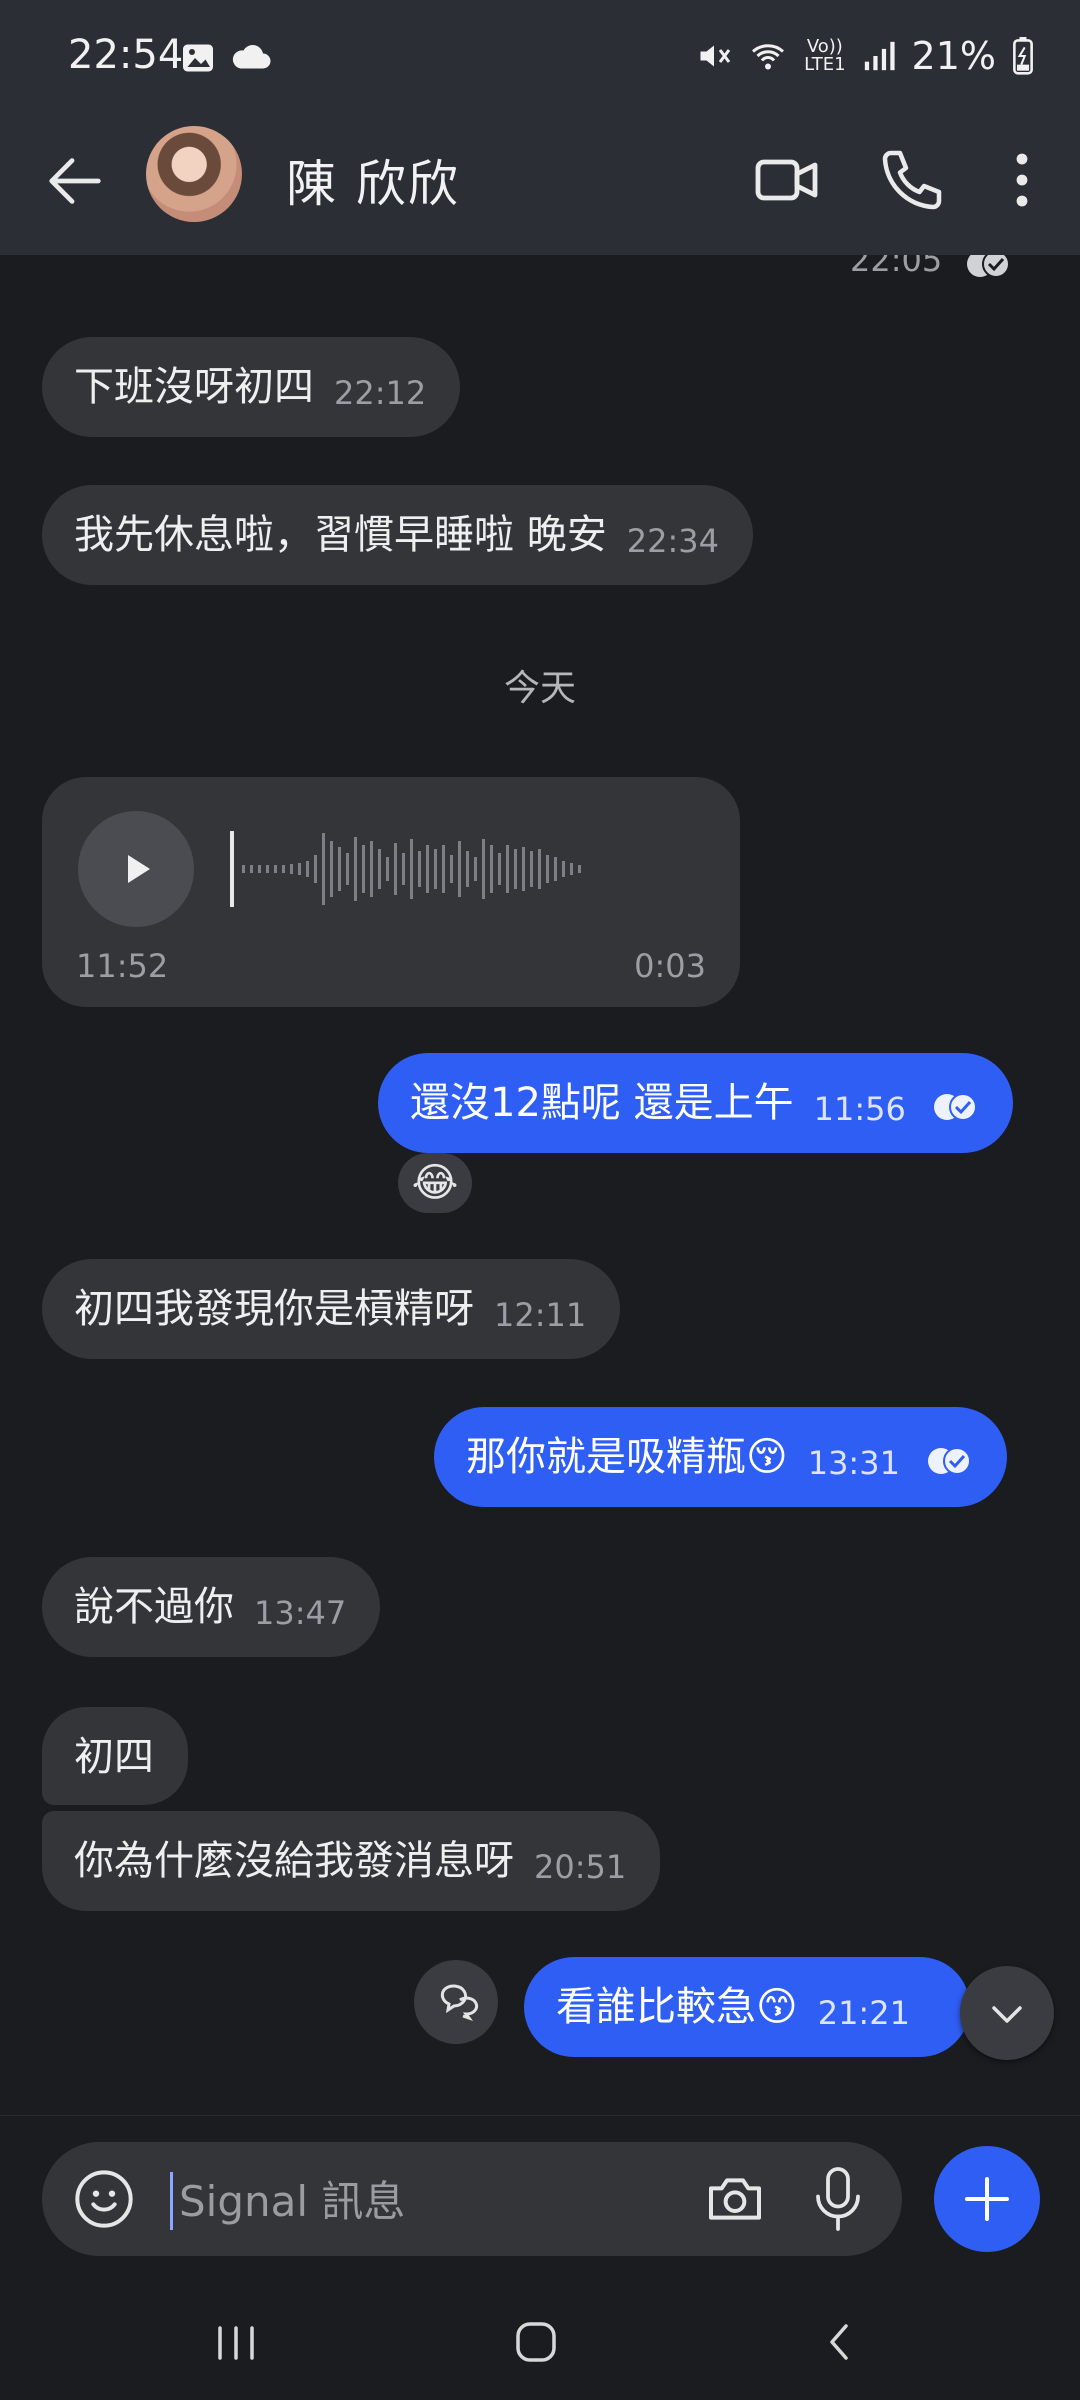 Image resolution: width=1080 pixels, height=2400 pixels. I want to click on outgoing-message: 那你就是吸精瓶😚 13:31, so click(720, 1457).